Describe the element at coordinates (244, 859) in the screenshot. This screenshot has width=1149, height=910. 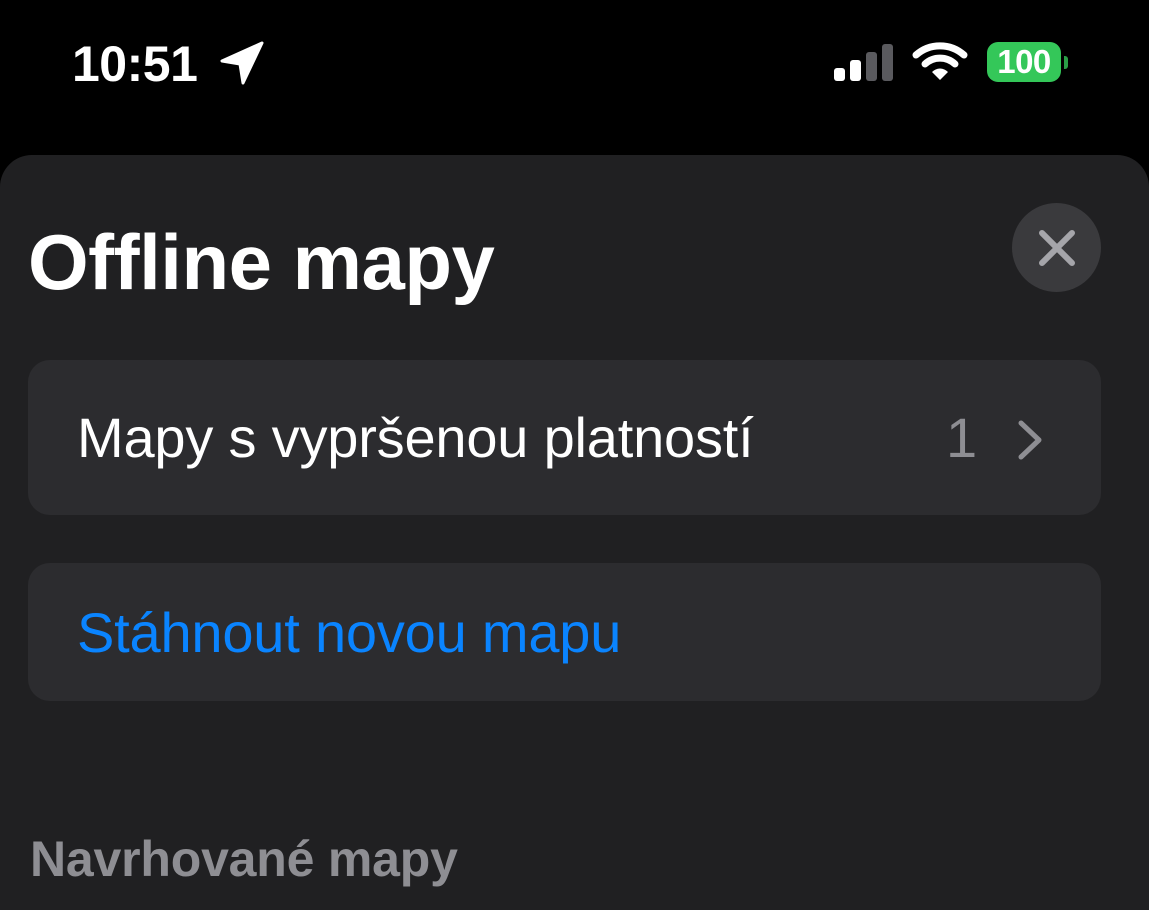
I see `suggested-maps-header: Navrhované mapy` at that location.